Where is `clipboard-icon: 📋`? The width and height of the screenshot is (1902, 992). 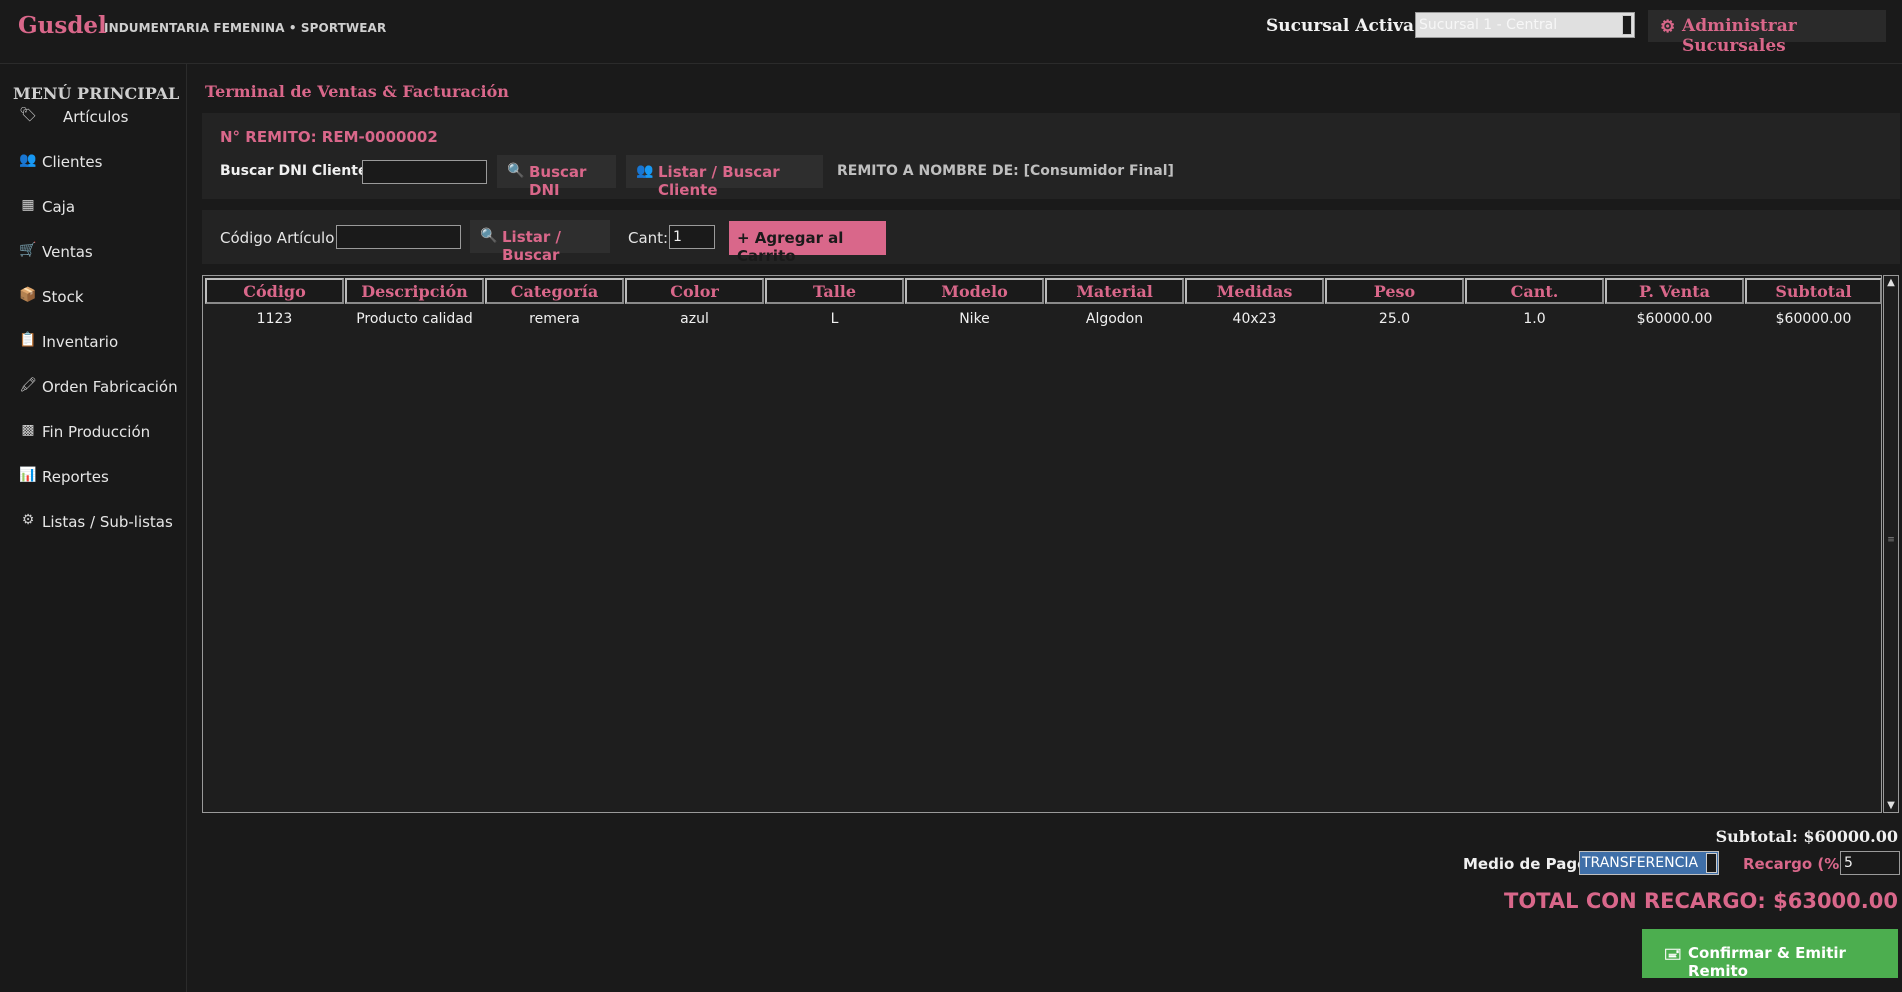 clipboard-icon: 📋 is located at coordinates (28, 340).